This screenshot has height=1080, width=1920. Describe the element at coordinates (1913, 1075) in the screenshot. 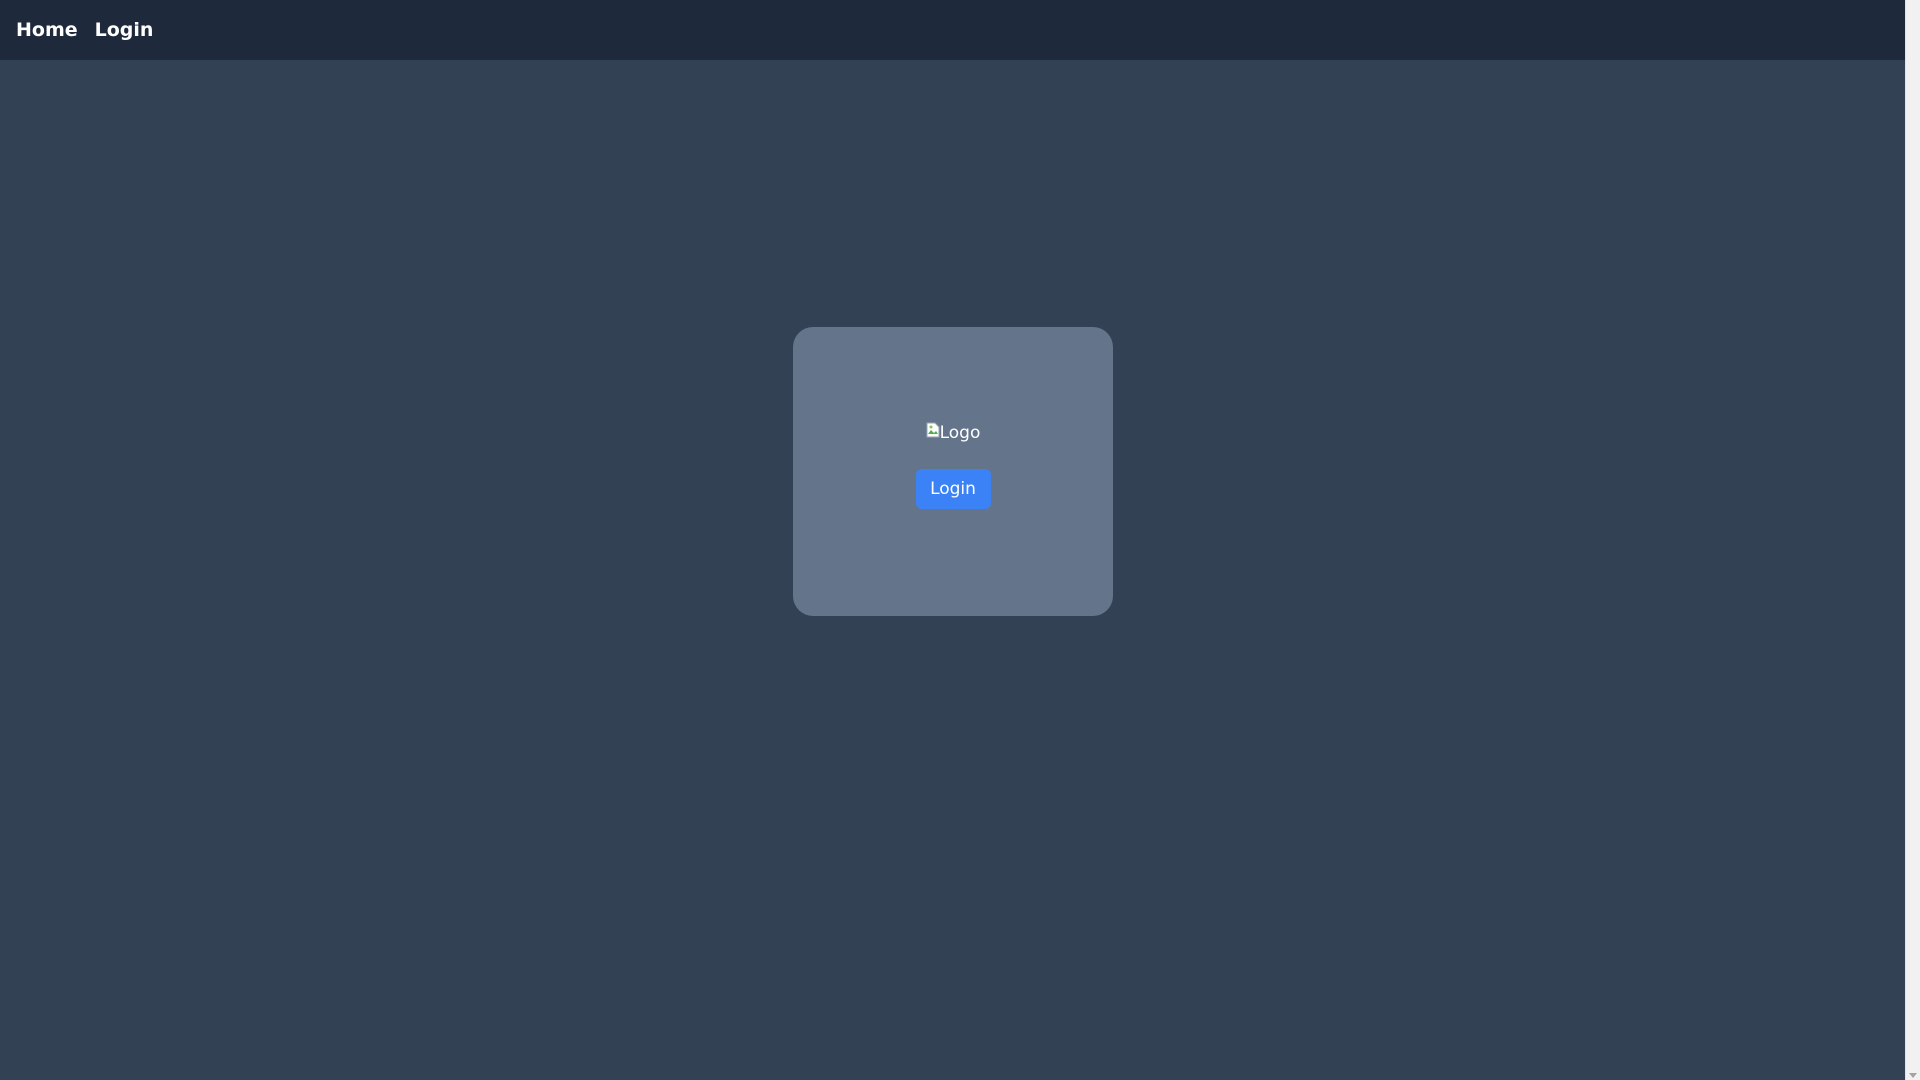

I see `chevron-down-icon` at that location.